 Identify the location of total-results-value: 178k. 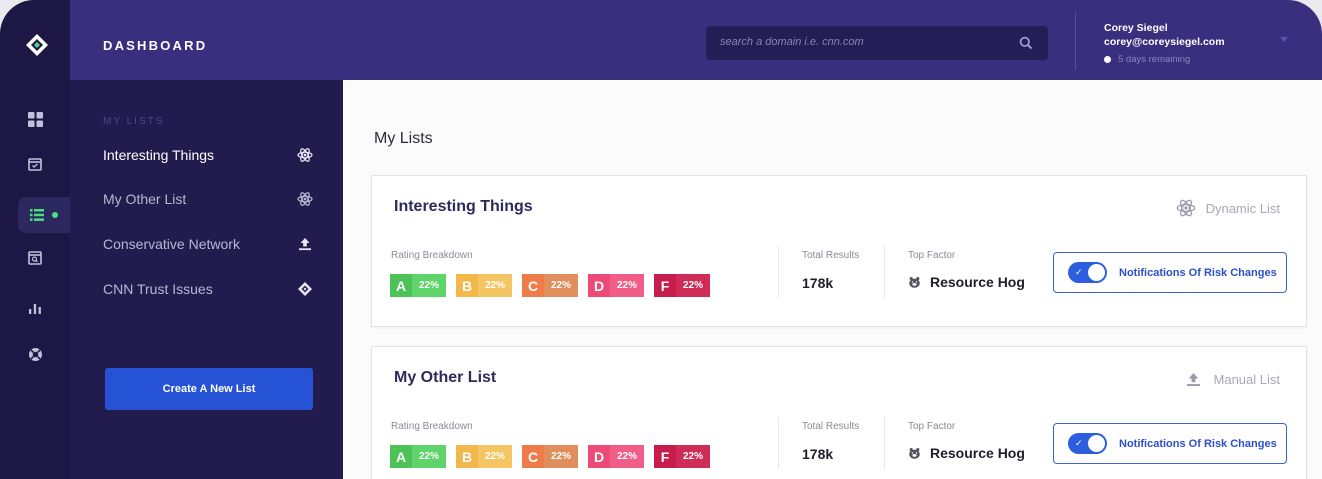
(818, 283).